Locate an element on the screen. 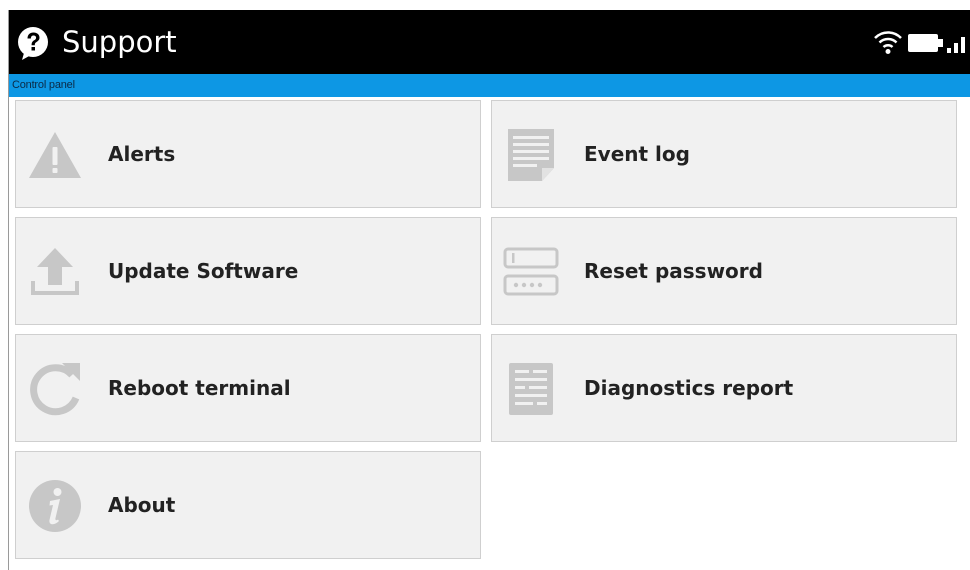 The width and height of the screenshot is (970, 570). reset-password-button: Reset password is located at coordinates (724, 271).